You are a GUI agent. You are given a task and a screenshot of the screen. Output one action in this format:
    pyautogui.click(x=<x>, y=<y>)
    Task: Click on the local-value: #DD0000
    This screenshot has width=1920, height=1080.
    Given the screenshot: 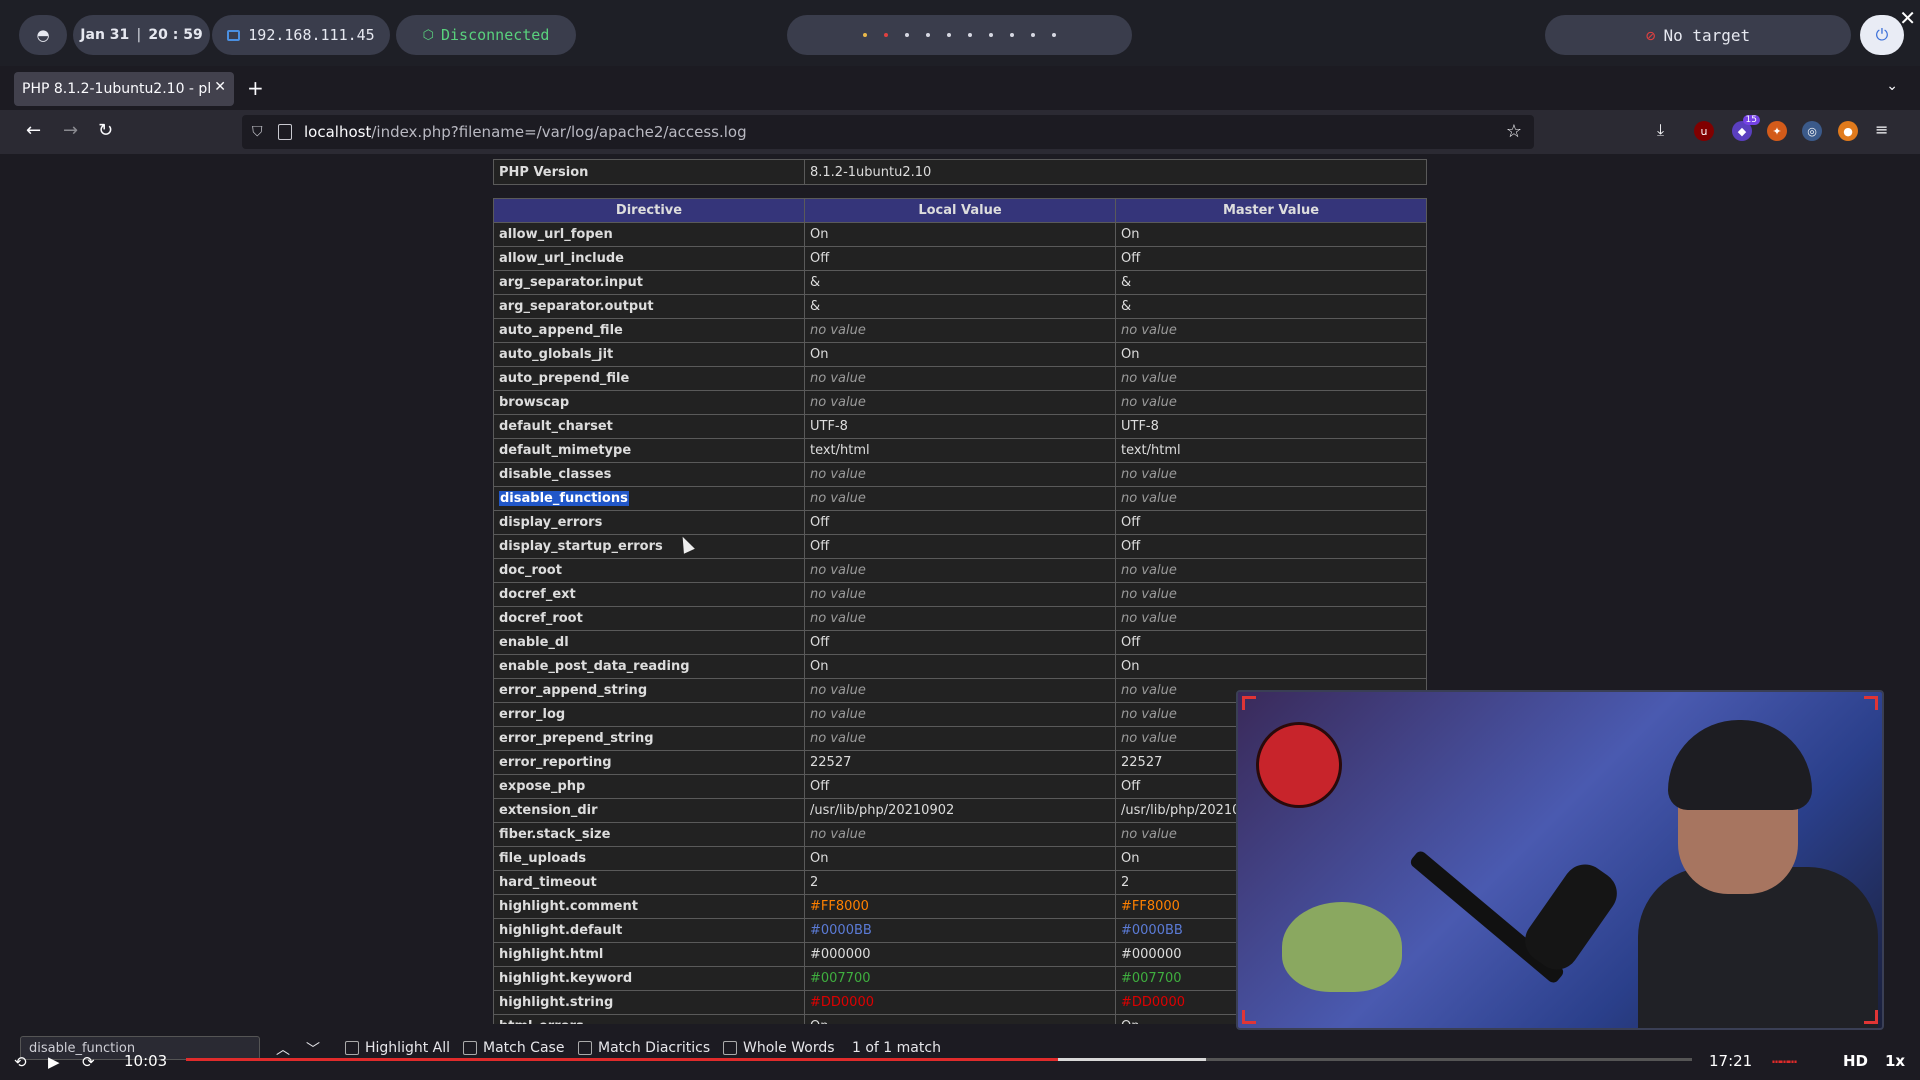 What is the action you would take?
    pyautogui.click(x=960, y=1002)
    